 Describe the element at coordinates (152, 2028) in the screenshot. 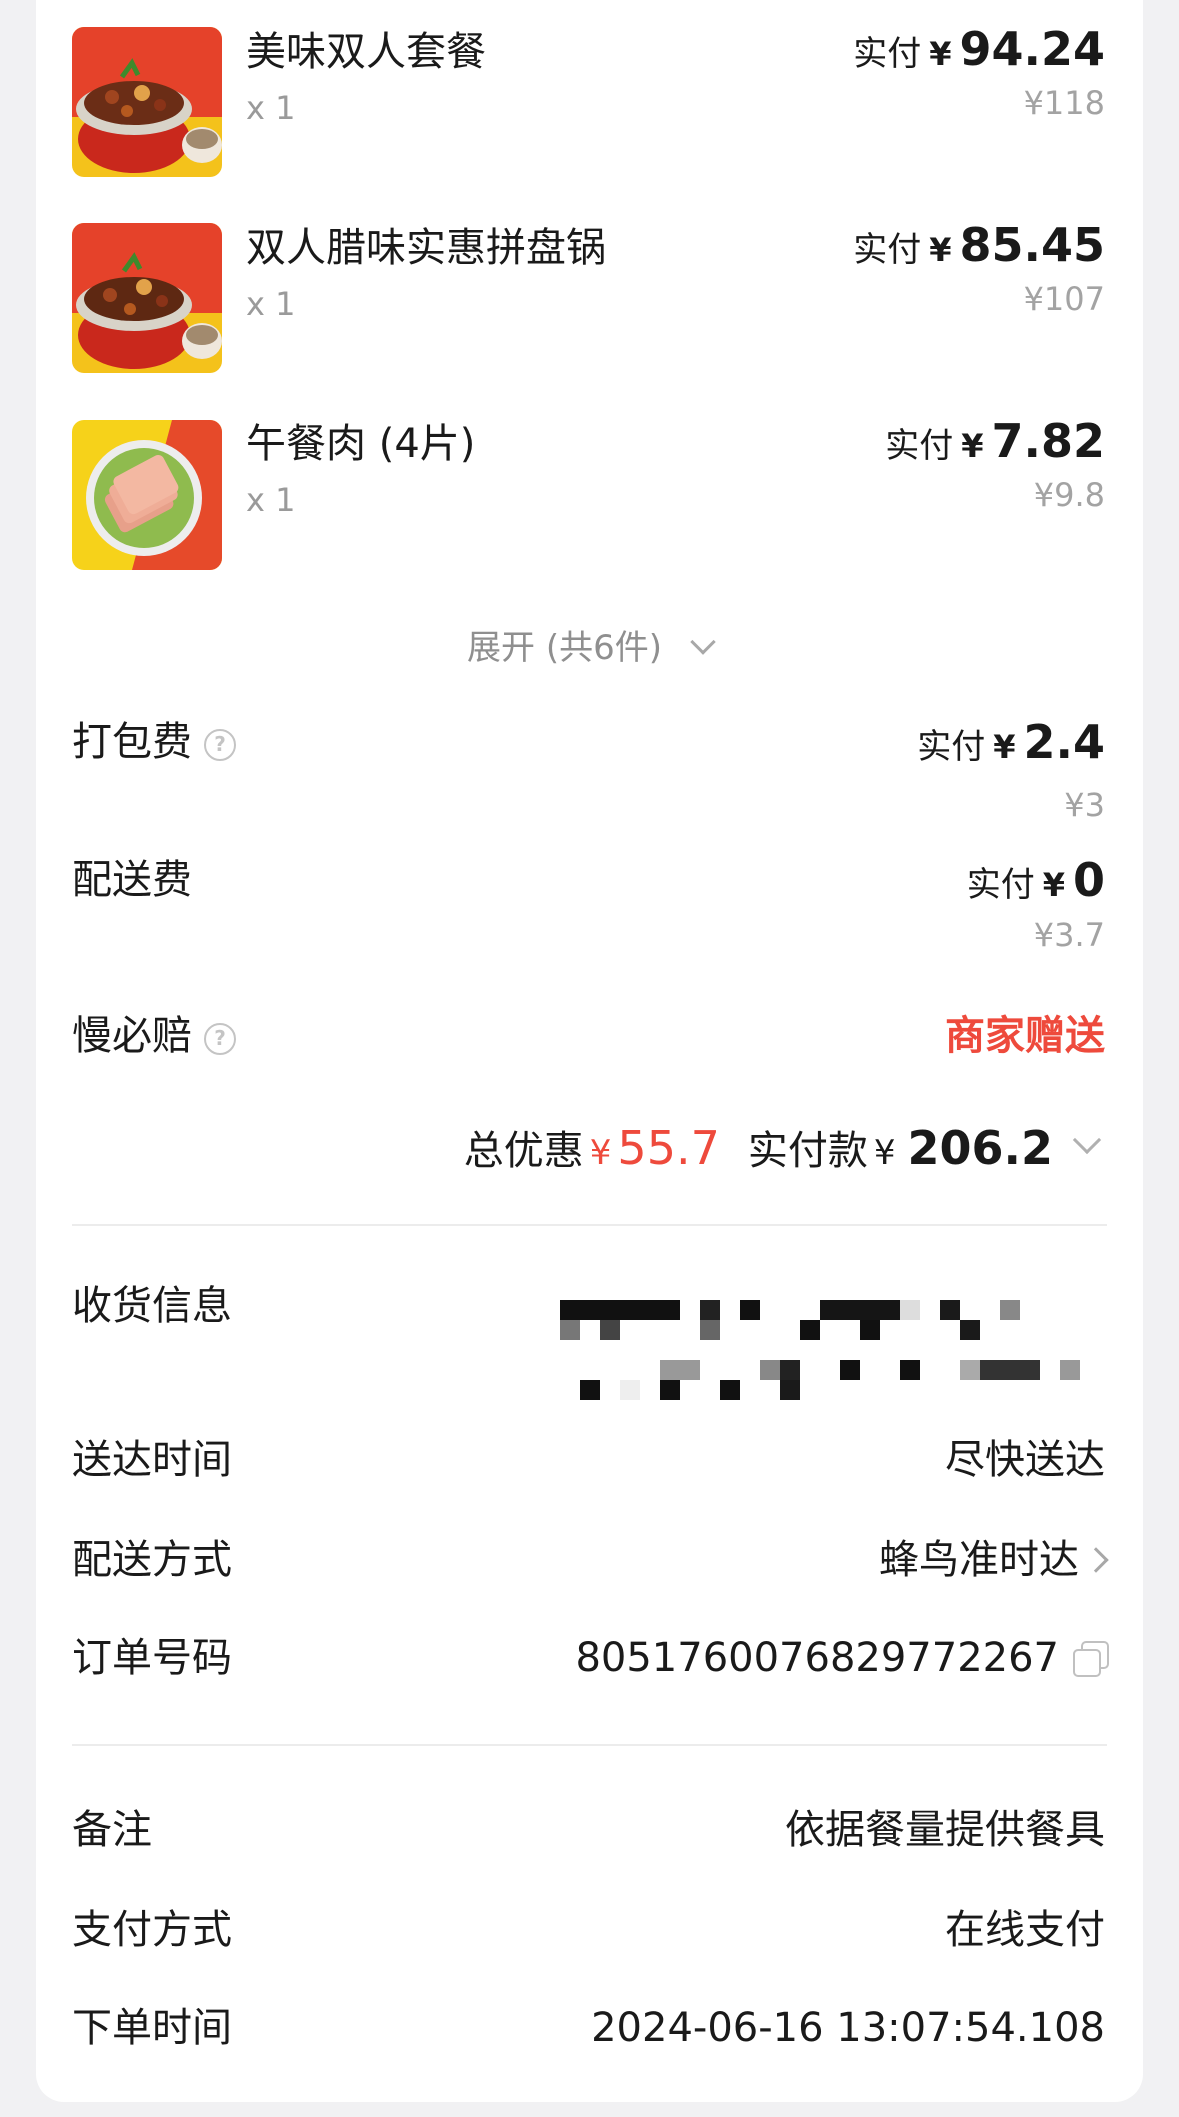

I see `order-time-label: 下单时间` at that location.